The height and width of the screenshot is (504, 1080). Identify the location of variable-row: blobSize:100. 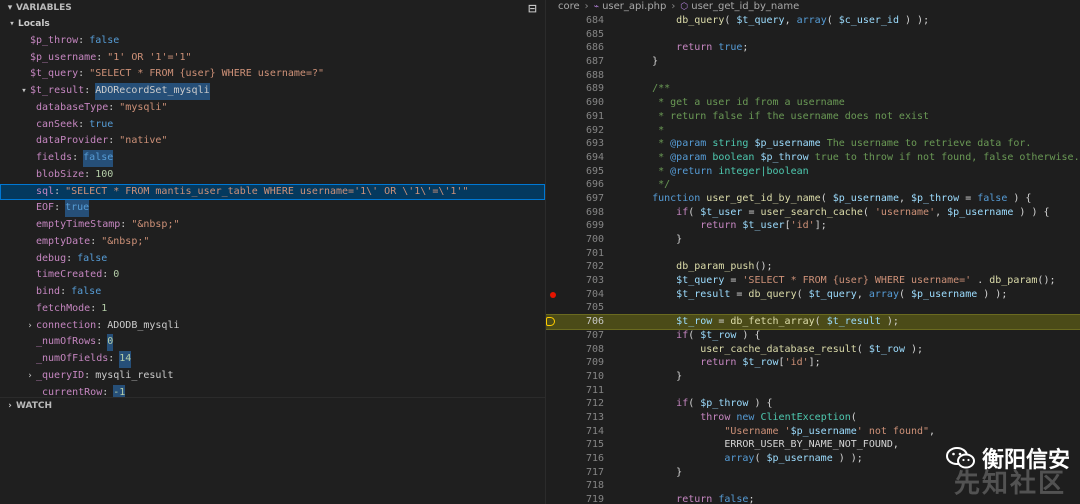
(272, 175).